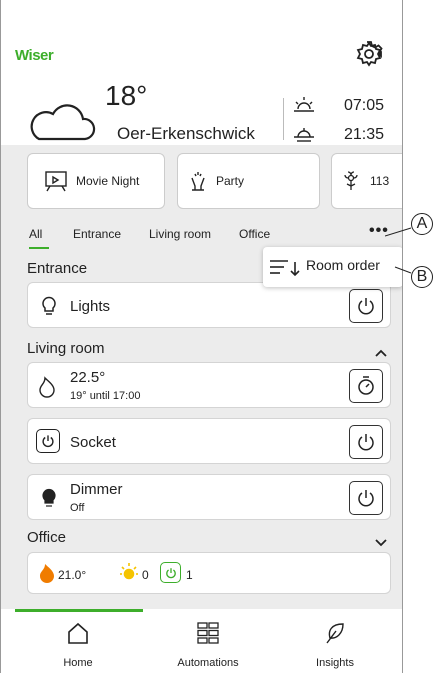 The width and height of the screenshot is (435, 673). I want to click on device-socket: Socket, so click(209, 441).